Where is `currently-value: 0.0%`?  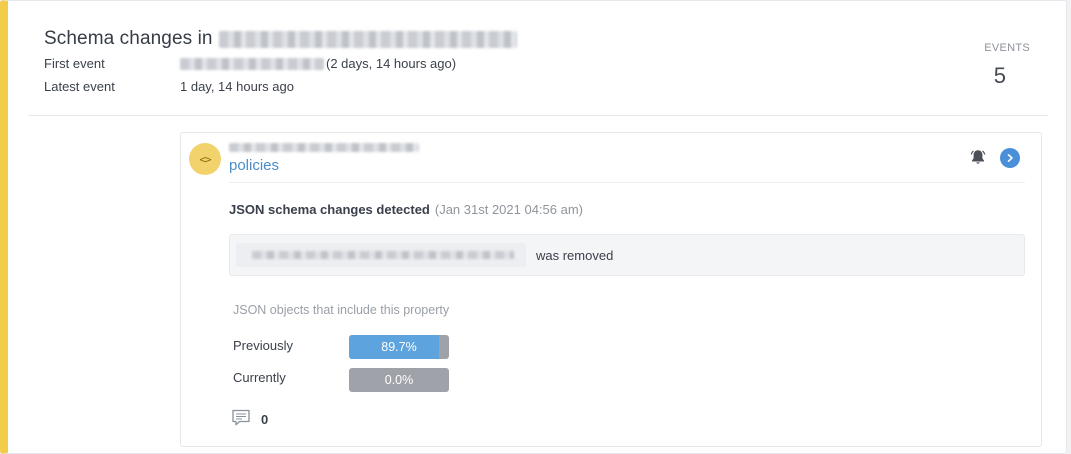 currently-value: 0.0% is located at coordinates (399, 380).